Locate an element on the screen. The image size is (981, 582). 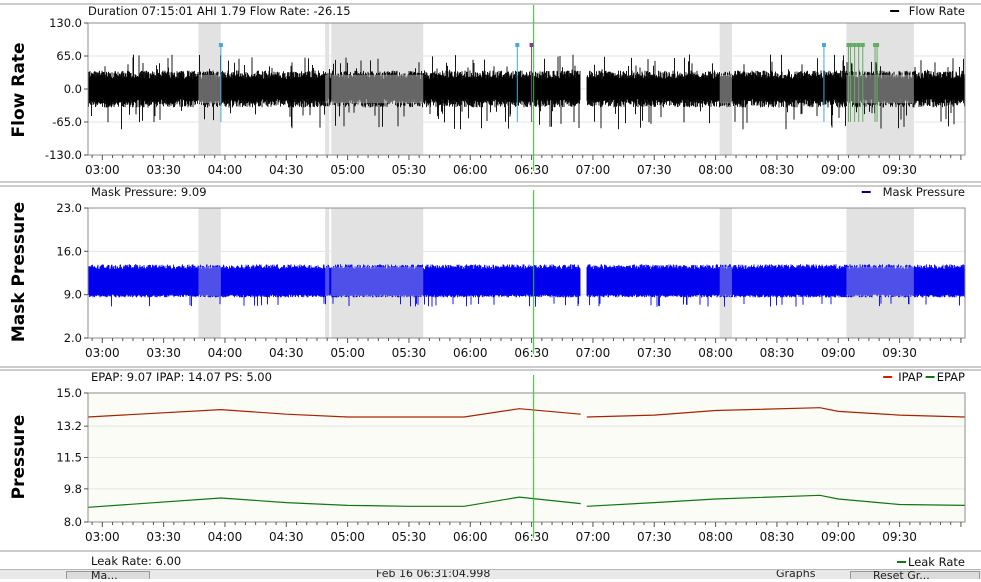
y-tick-label: 13.2 is located at coordinates (69, 426).